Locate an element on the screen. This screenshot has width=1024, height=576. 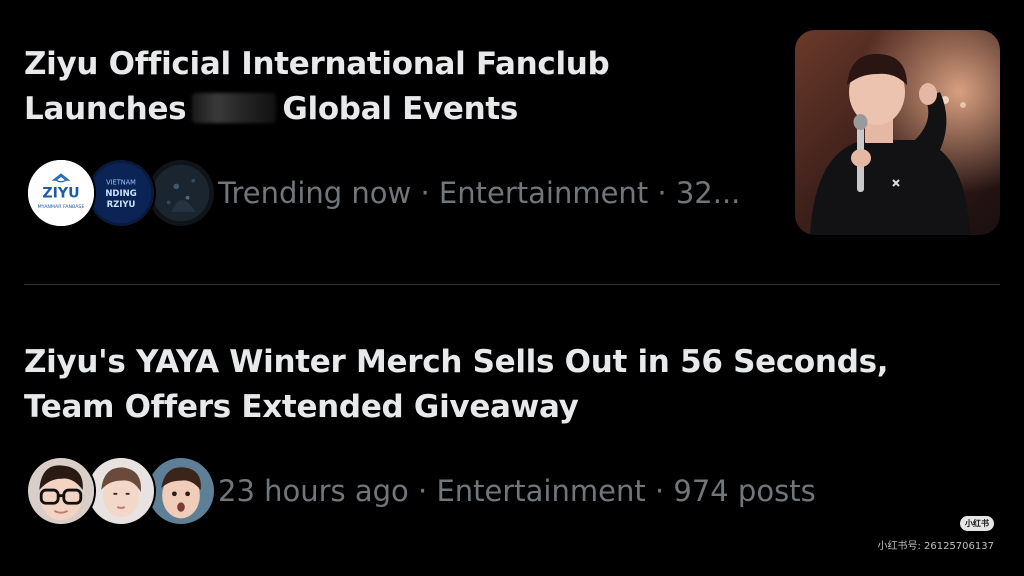
ziyu-logo-text: ZIYU is located at coordinates (60, 194).